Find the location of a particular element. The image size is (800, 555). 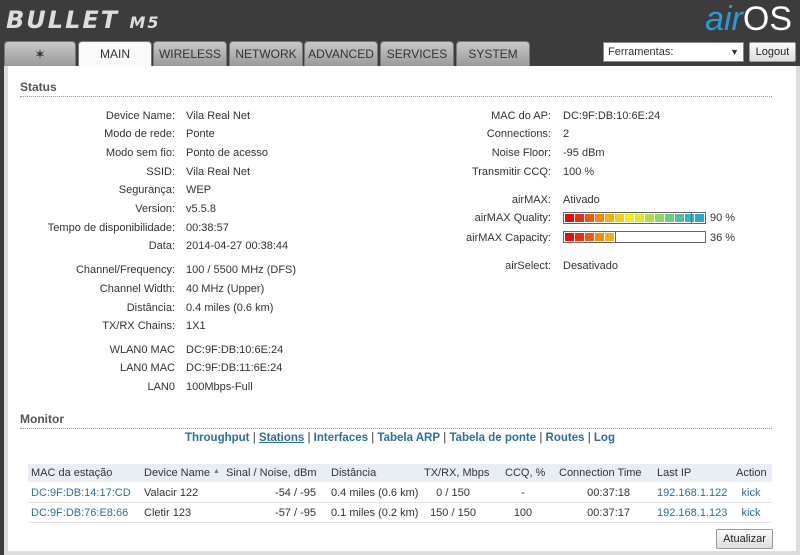

monitor-link-tabela-arp: Tabela ARP is located at coordinates (408, 438).